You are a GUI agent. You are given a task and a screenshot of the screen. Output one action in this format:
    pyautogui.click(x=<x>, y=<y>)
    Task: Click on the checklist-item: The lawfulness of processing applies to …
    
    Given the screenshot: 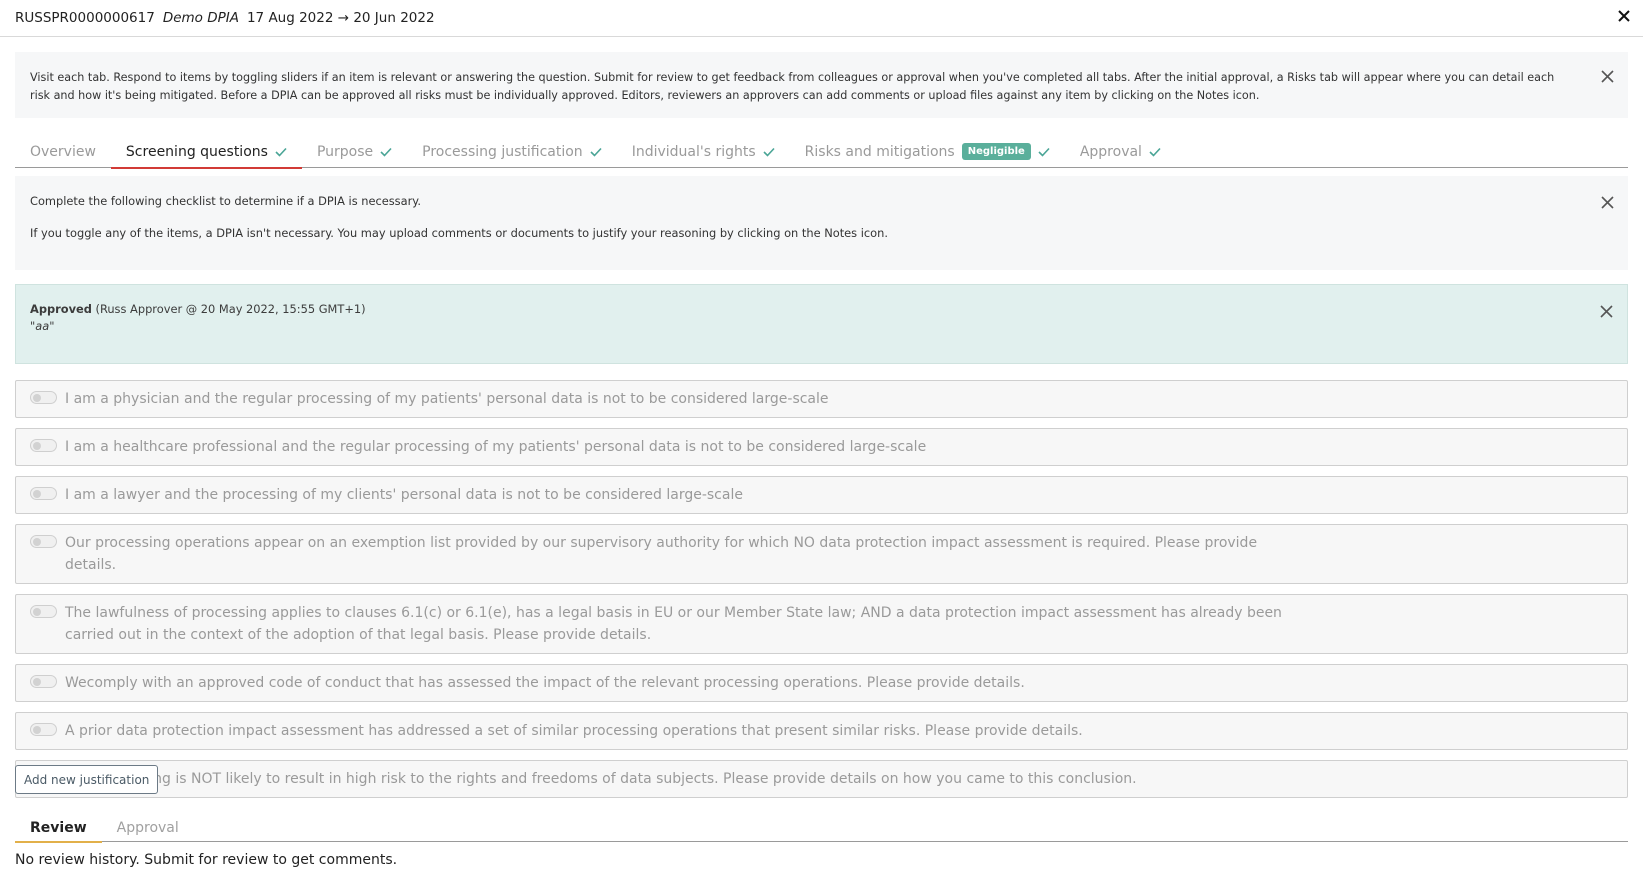 What is the action you would take?
    pyautogui.click(x=821, y=624)
    